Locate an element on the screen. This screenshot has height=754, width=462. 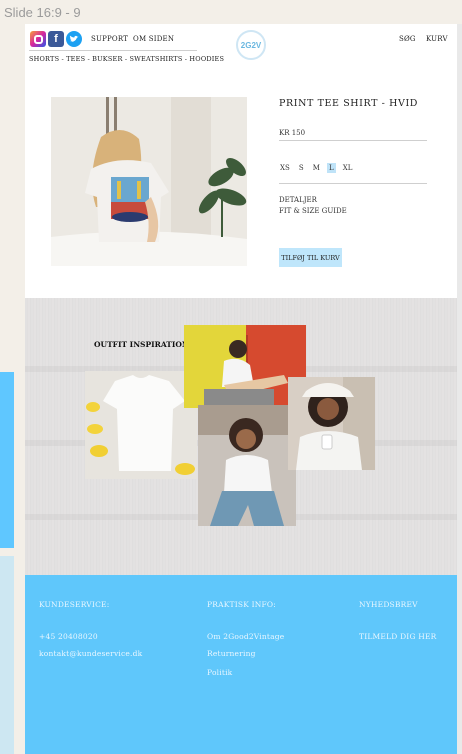
nav-om-siden: OM SIDEN is located at coordinates (153, 39).